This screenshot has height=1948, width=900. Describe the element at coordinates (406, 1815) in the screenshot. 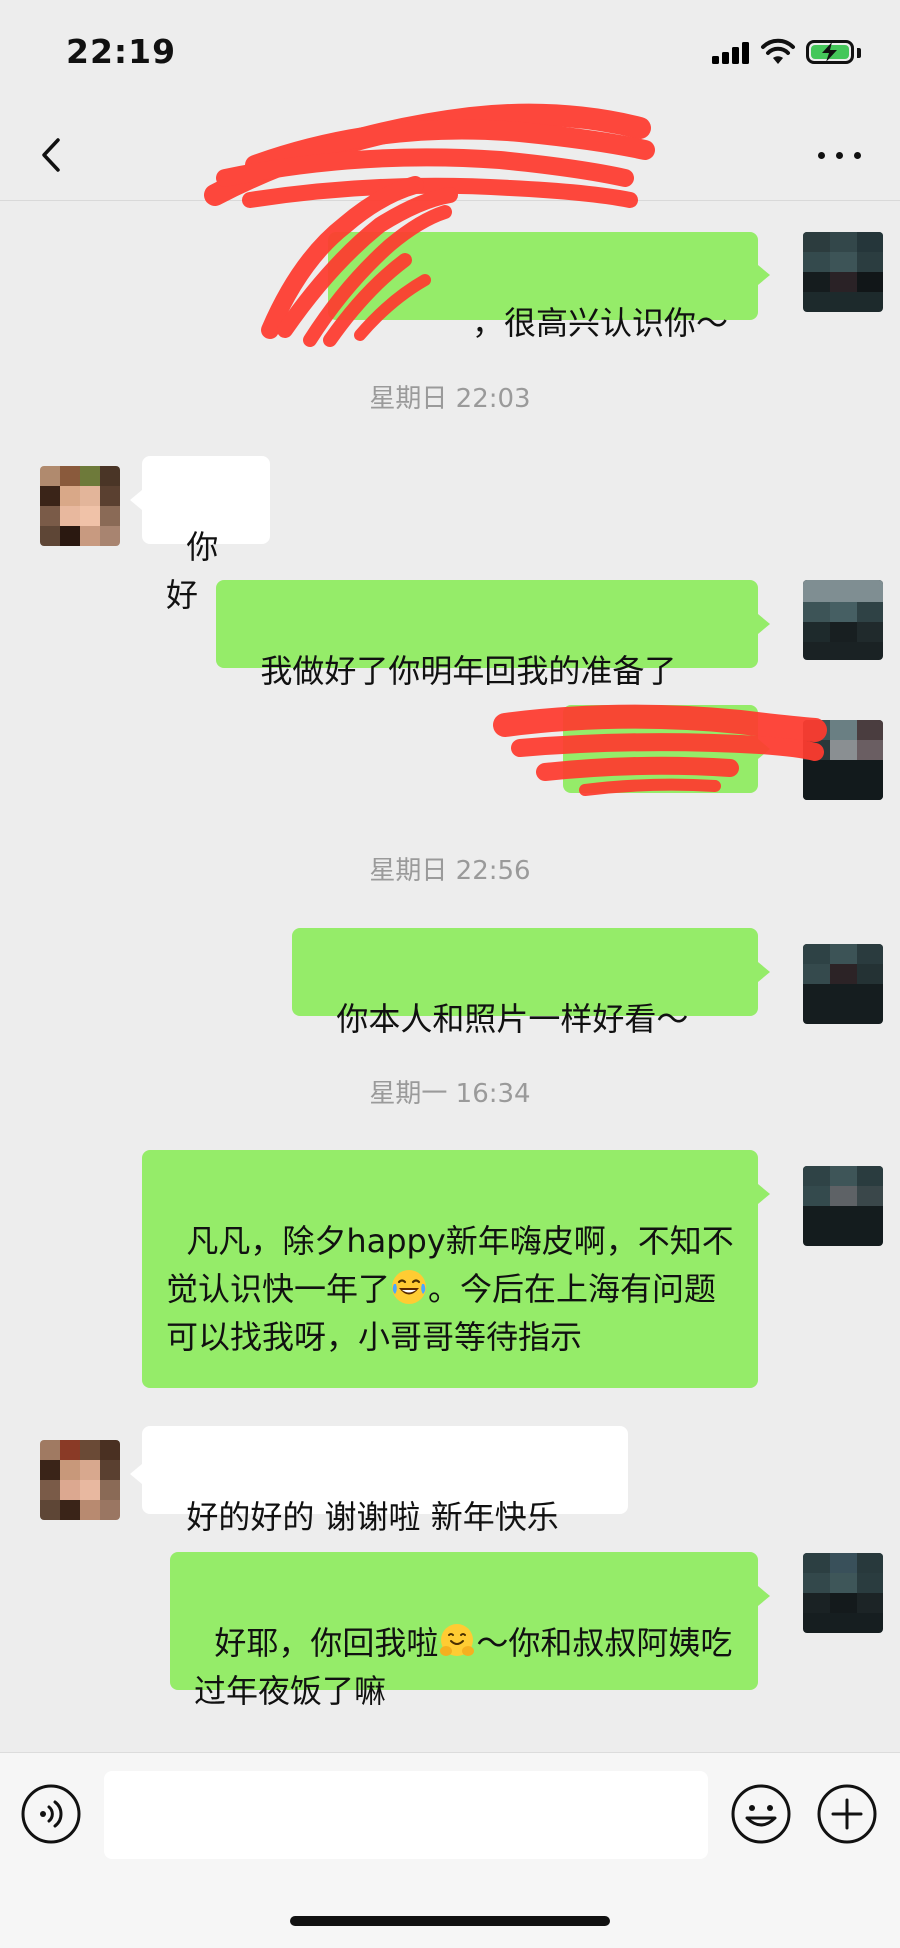

I see `message-input` at that location.